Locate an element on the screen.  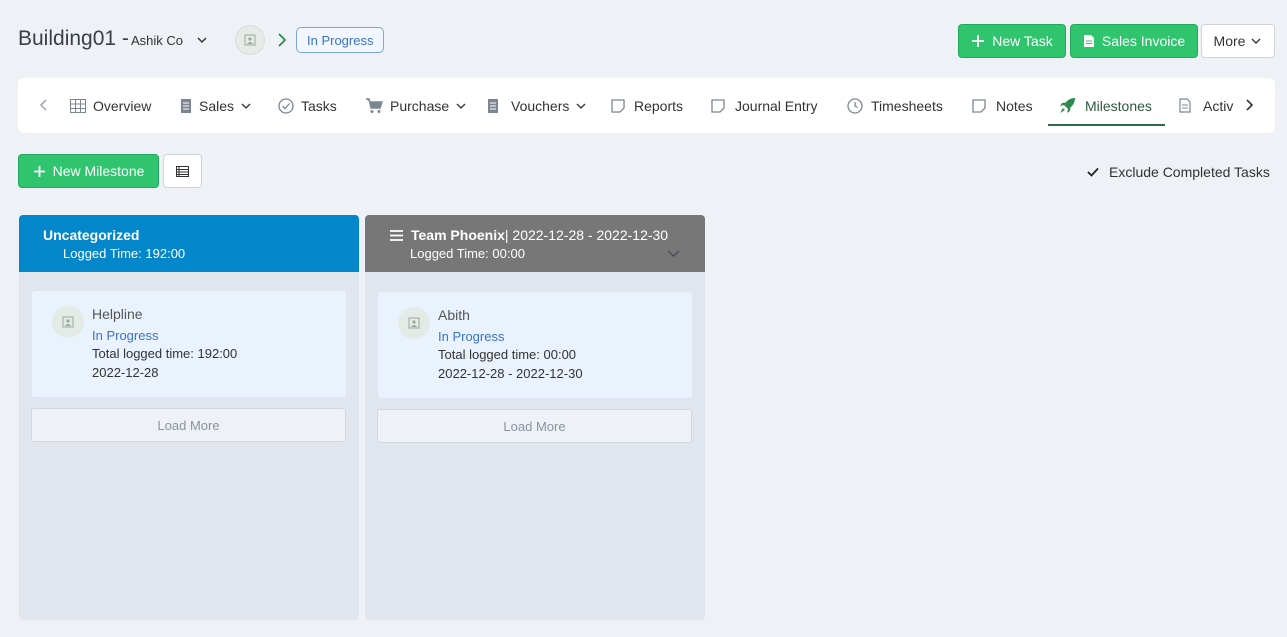
status-badge: In Progress is located at coordinates (340, 40).